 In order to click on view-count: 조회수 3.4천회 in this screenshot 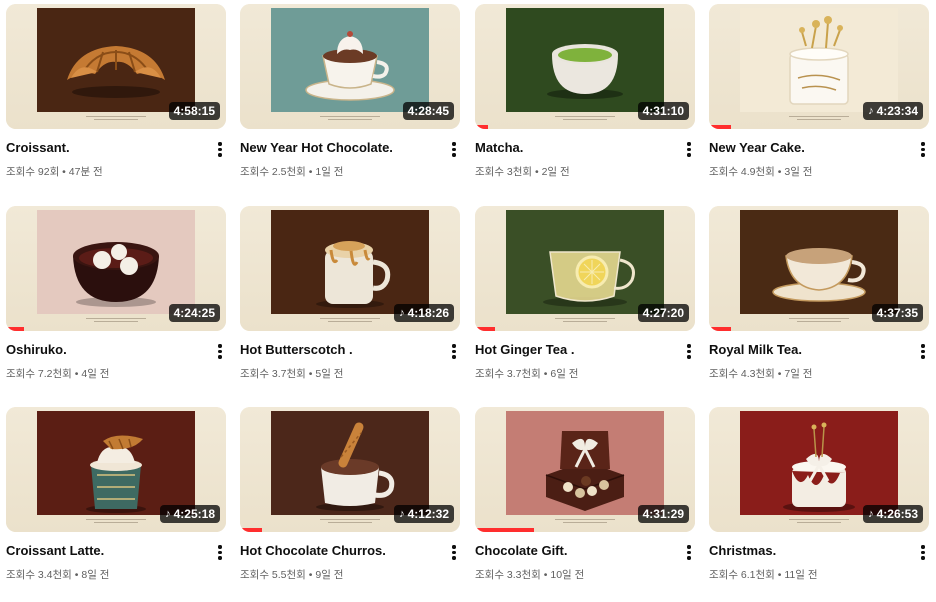, I will do `click(39, 575)`.